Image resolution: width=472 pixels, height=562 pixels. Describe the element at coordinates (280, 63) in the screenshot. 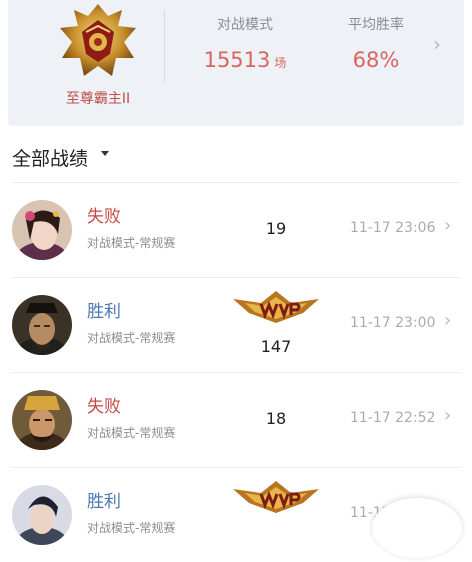

I see `match-count-unit: 场` at that location.